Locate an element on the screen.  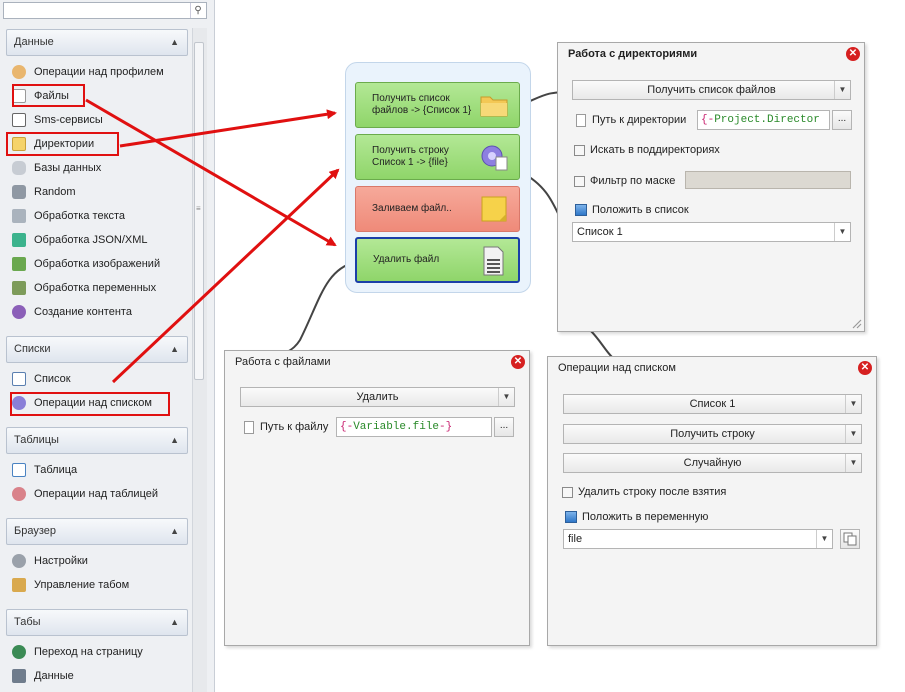
put-in-list-label: Положить в список is located at coordinates (632, 210).